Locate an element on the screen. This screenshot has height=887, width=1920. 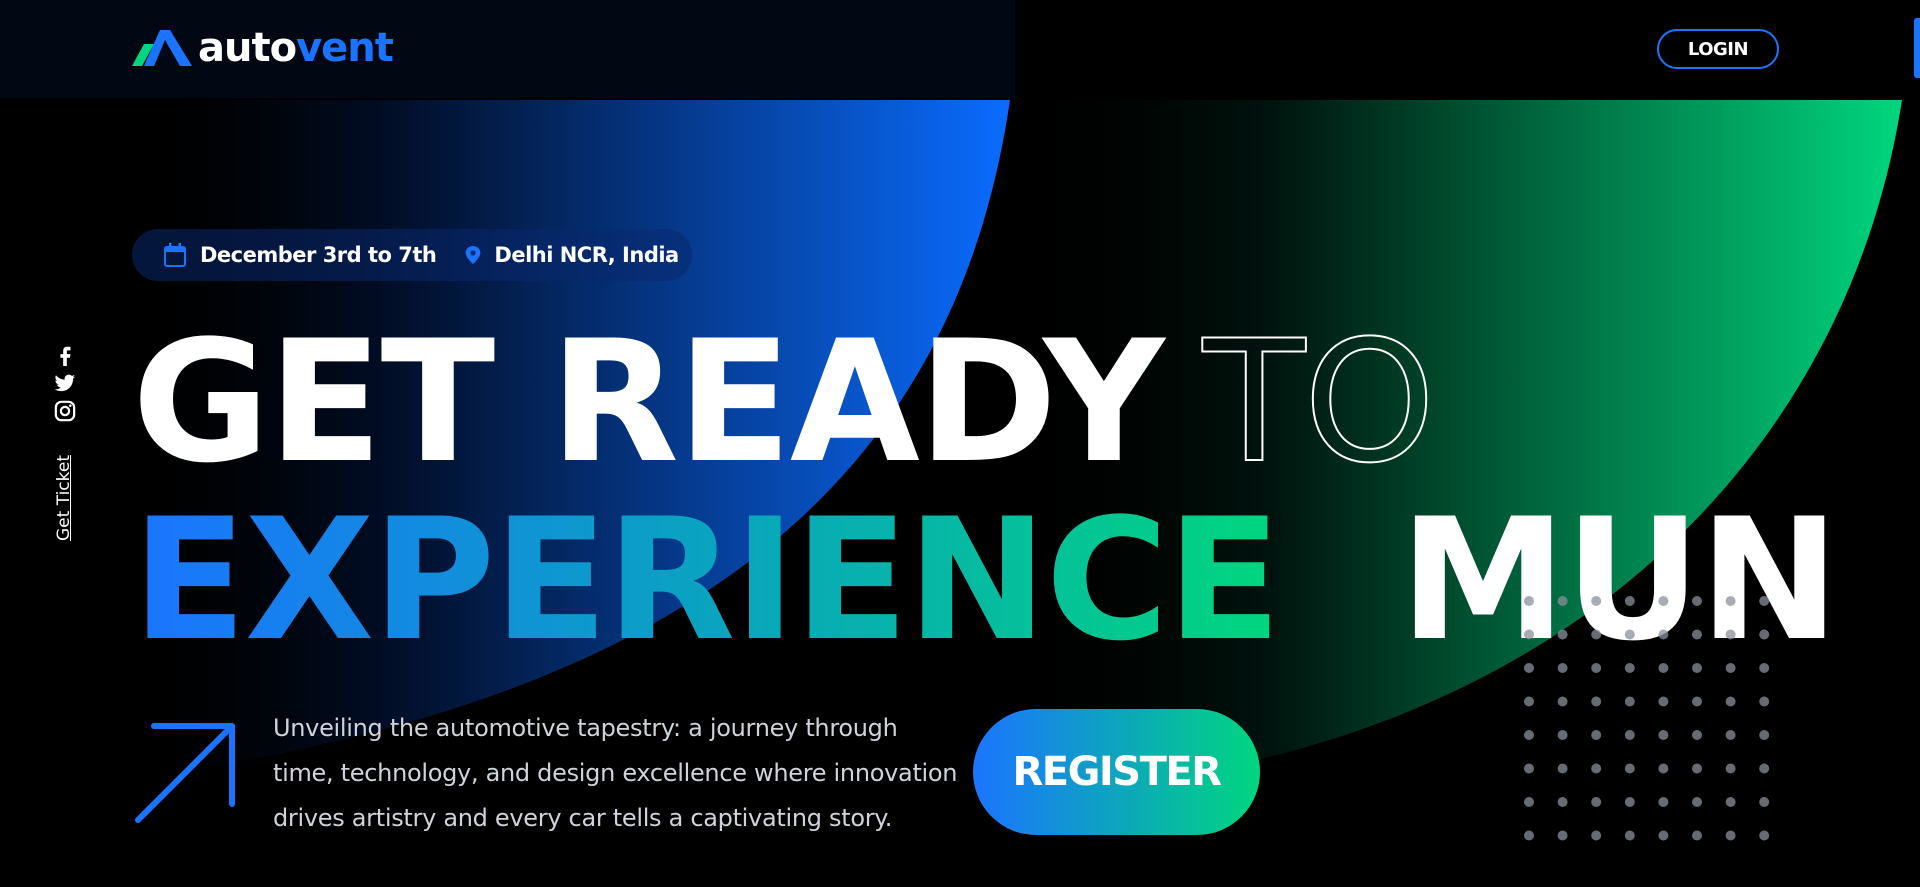
instagram-icon is located at coordinates (65, 411).